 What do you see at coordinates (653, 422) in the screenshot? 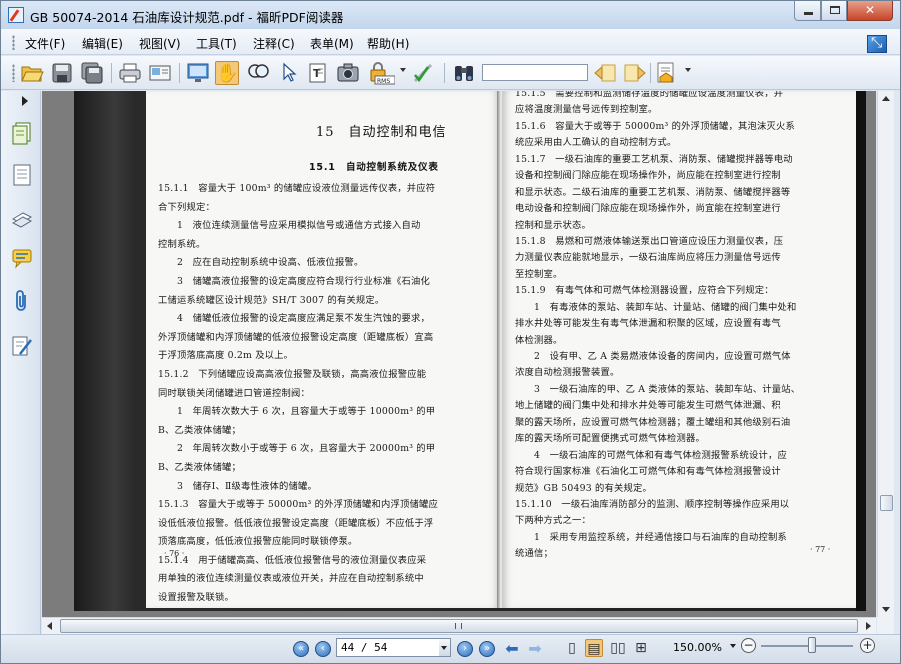
I see `text-line: 聚的露天场所，应设置可燃气体检测器；覆土罐组和其他级别石油` at bounding box center [653, 422].